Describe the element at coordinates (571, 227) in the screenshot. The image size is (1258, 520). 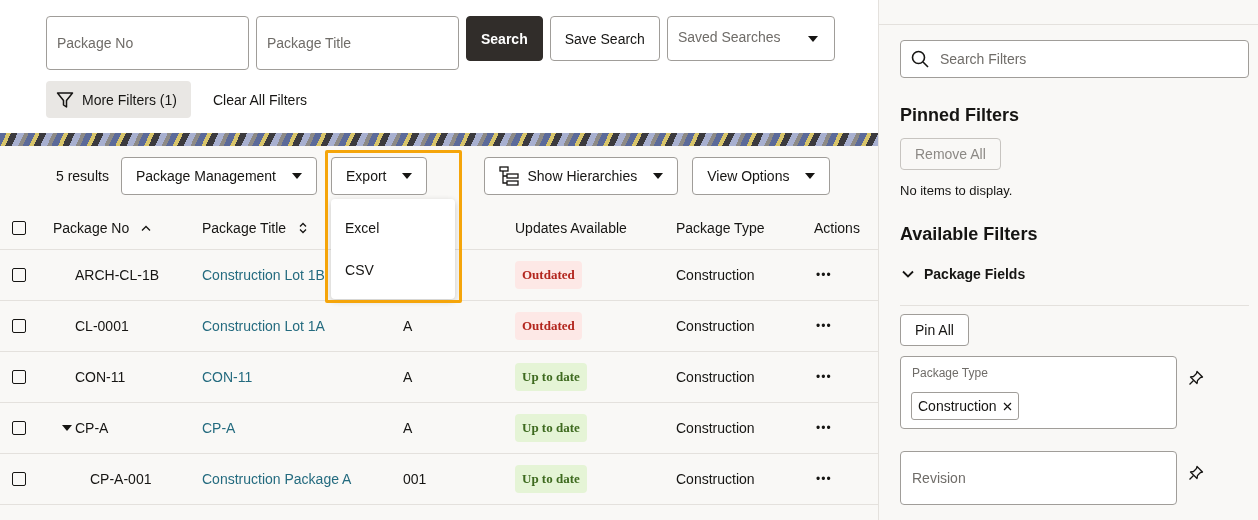
I see `column-header: Updates Available` at that location.